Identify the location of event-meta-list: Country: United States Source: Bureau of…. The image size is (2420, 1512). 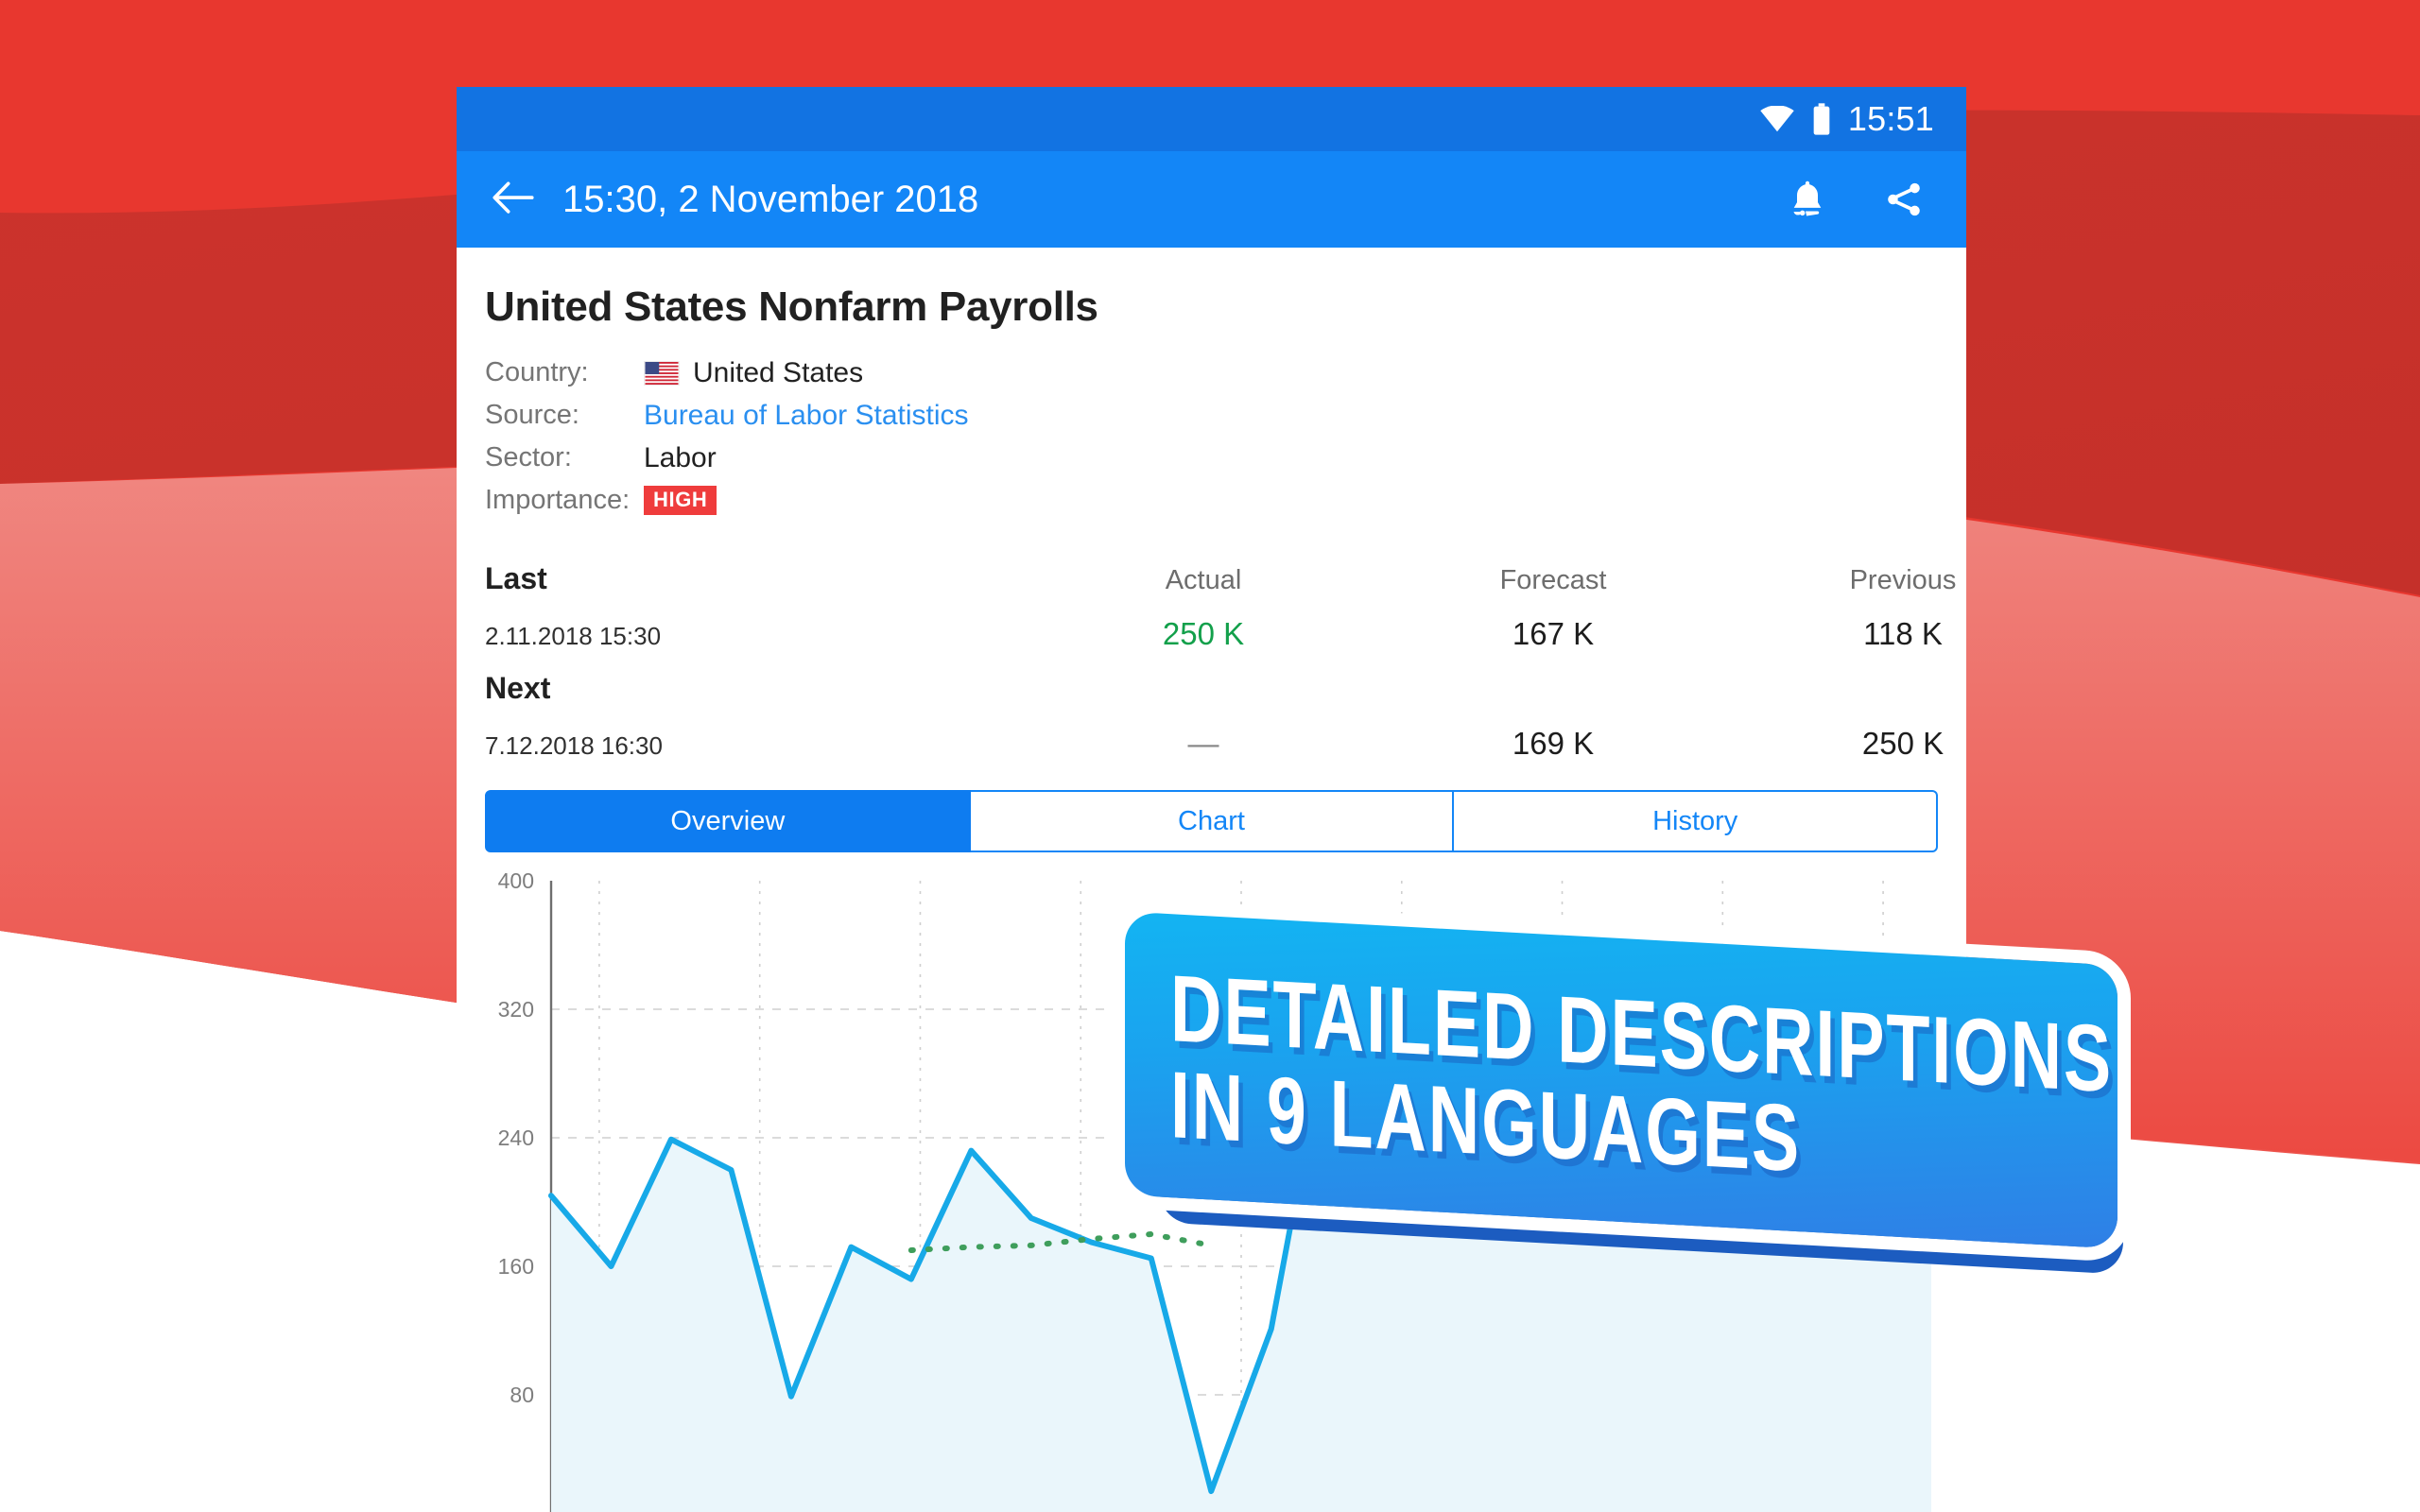
(1211, 437).